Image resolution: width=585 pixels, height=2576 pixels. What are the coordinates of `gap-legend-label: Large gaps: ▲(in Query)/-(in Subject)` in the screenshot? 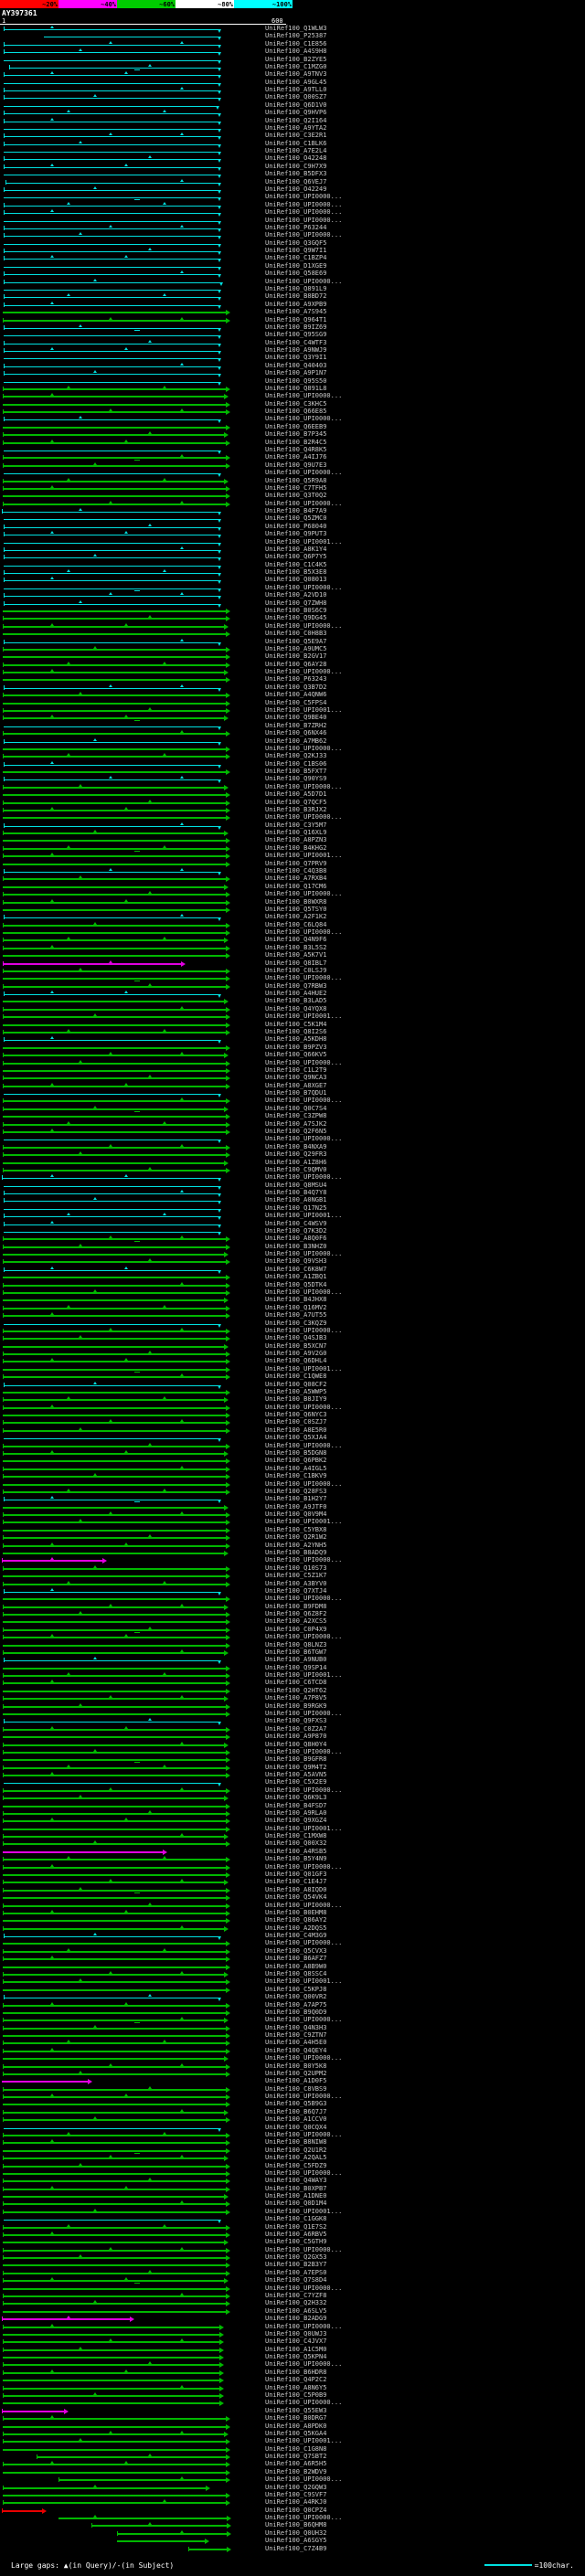 It's located at (93, 2565).